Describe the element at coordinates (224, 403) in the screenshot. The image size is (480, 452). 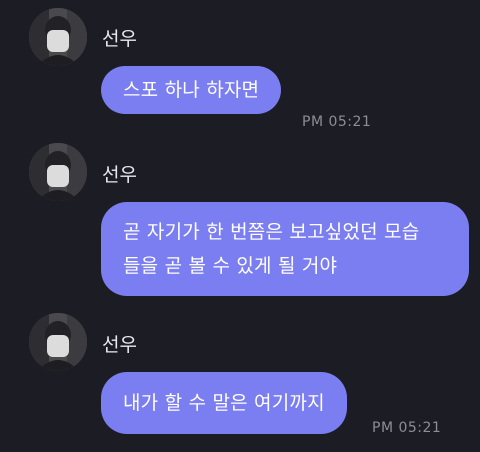
I see `message-bubble: 내가 할 수 말은 여기까지` at that location.